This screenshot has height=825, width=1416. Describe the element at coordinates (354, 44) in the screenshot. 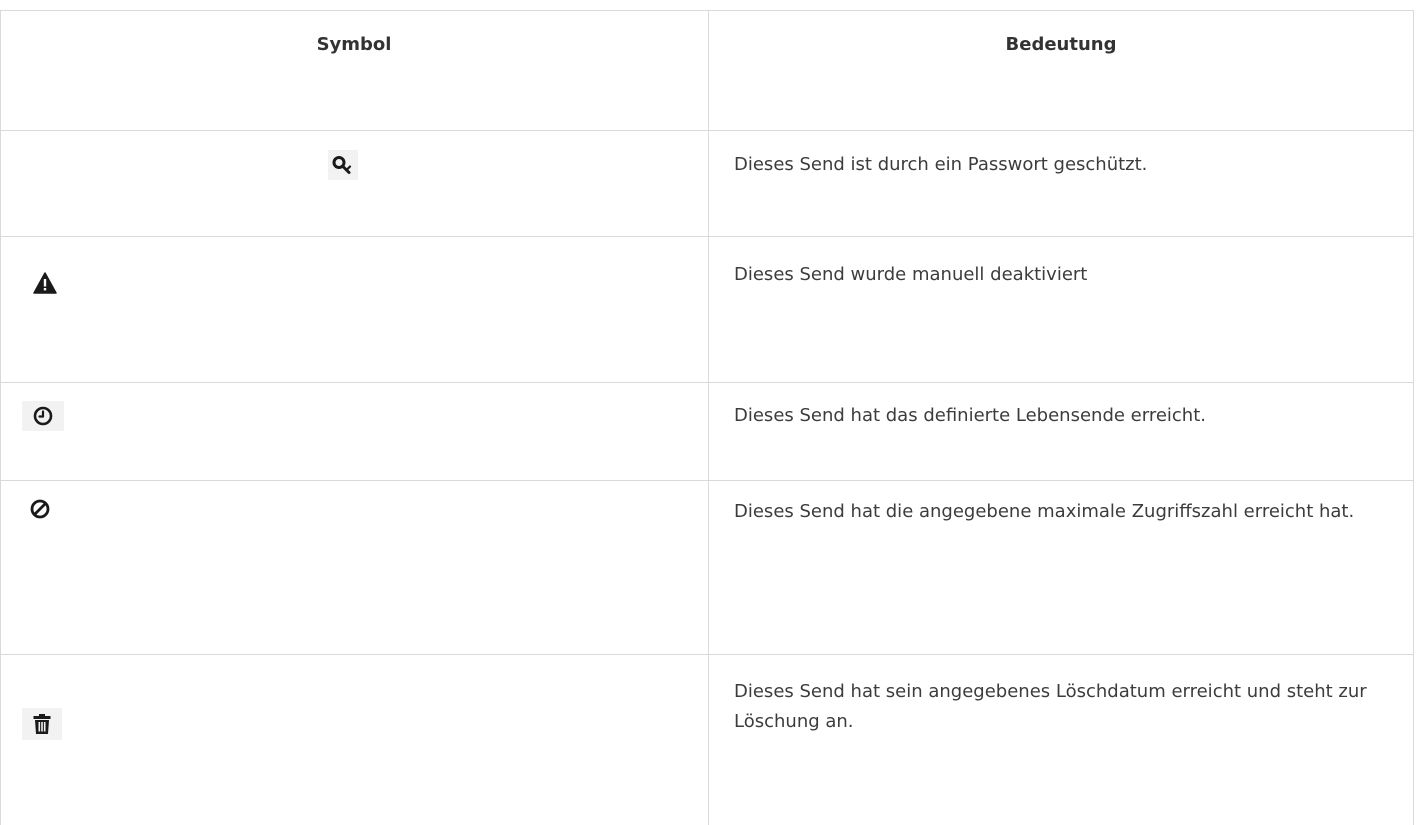

I see `header-symbol: Symbol` at that location.